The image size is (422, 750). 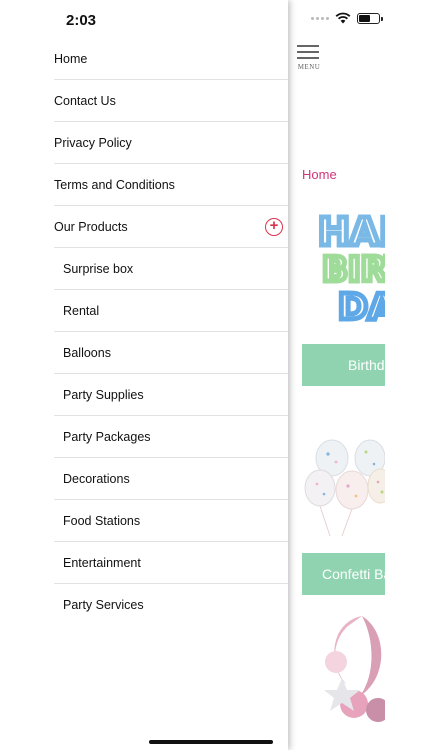 I want to click on wifi-icon, so click(x=343, y=18).